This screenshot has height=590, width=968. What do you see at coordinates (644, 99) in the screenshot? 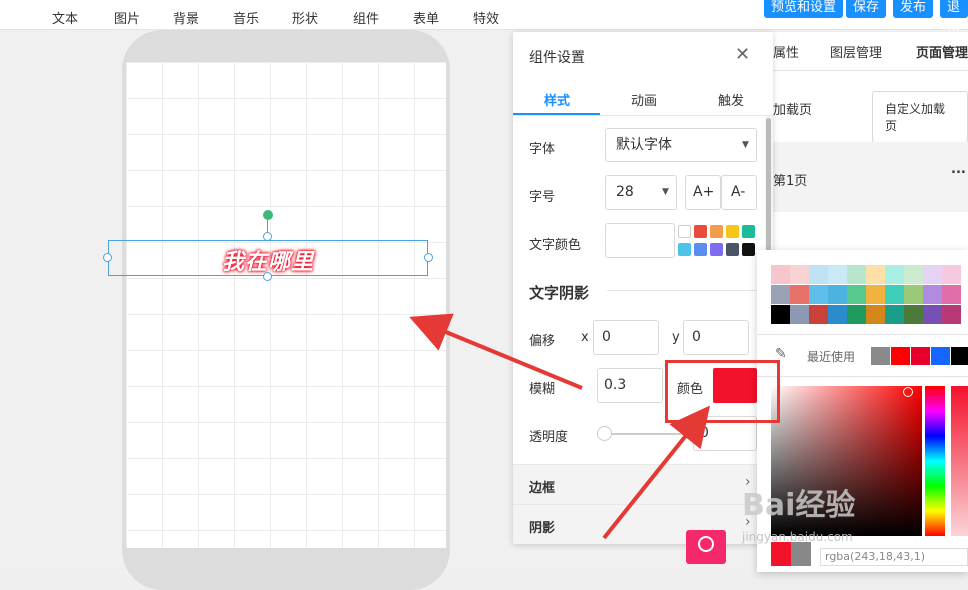
I see `tab-animation: 动画` at bounding box center [644, 99].